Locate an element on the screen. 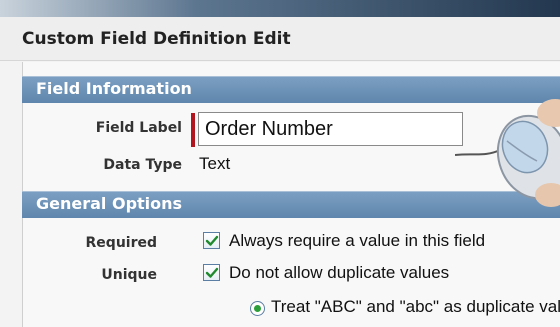 The height and width of the screenshot is (327, 560). unique-option-text: Do not allow duplicate values is located at coordinates (339, 272).